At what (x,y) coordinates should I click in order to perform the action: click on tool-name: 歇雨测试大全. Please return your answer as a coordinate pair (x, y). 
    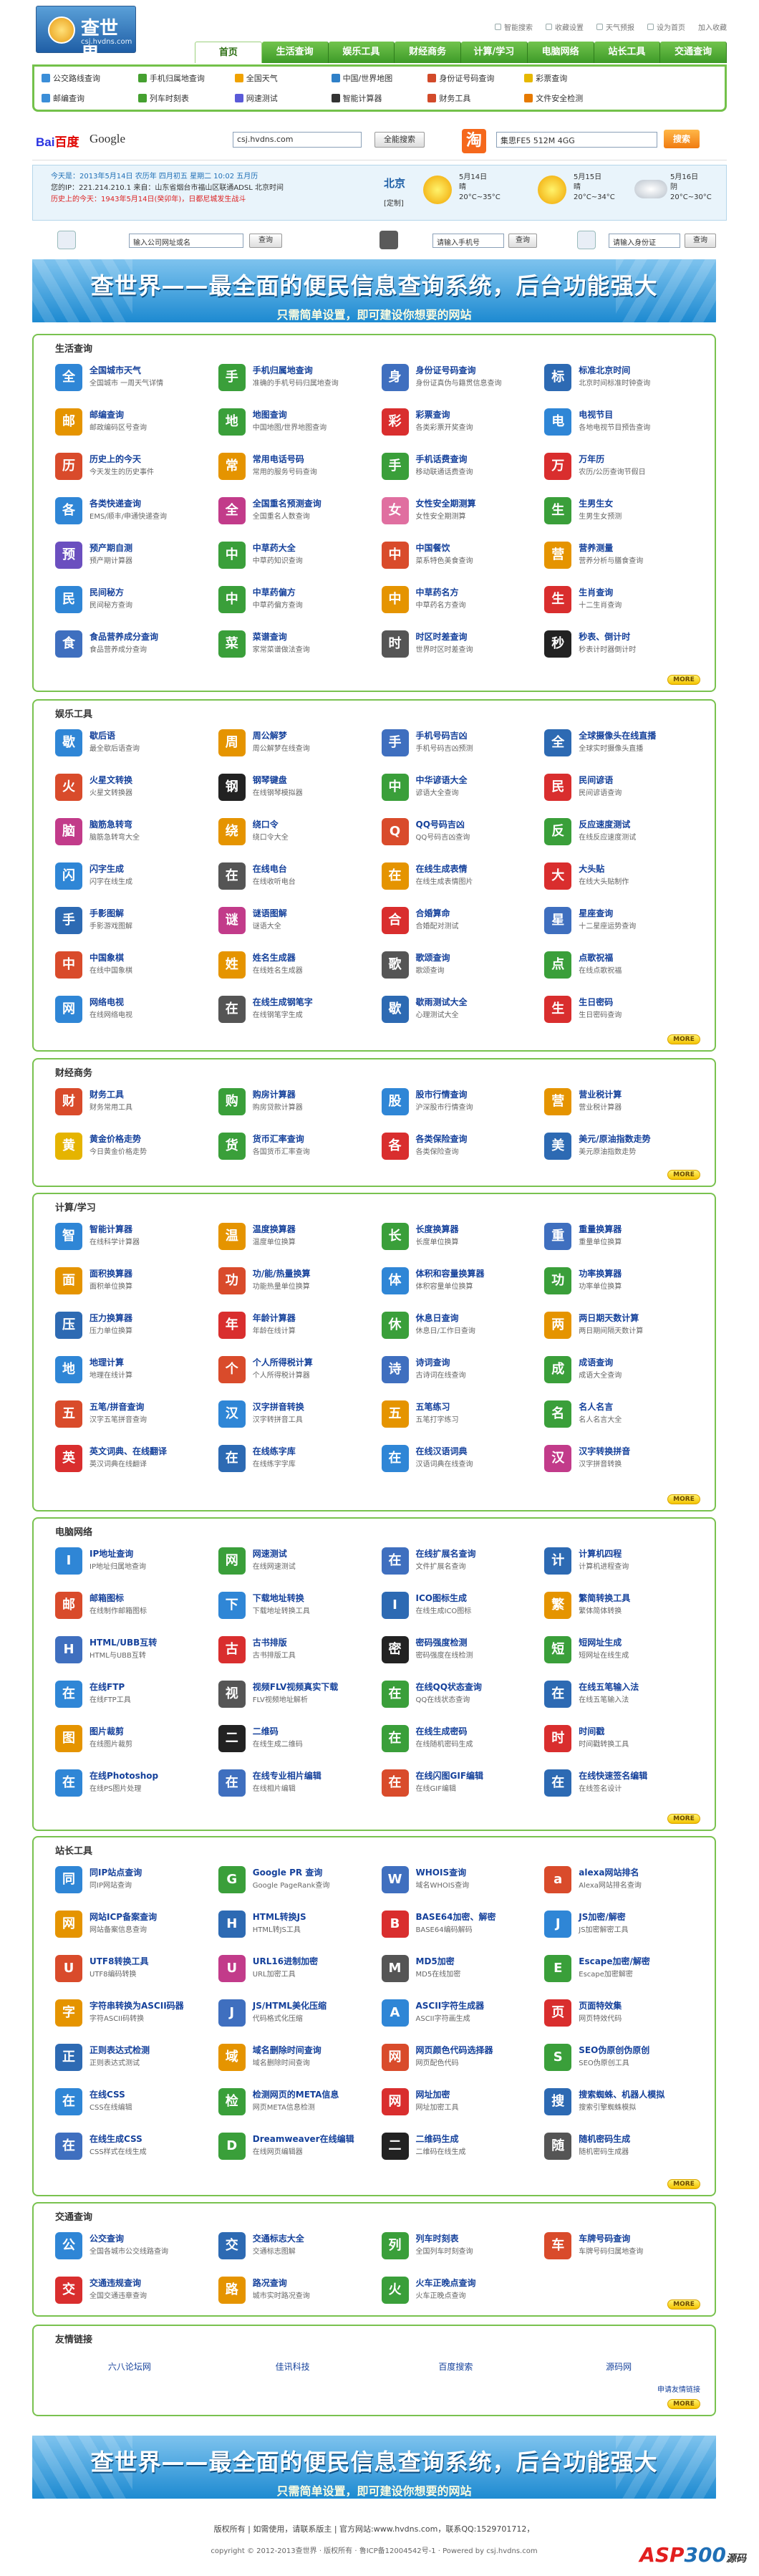
    Looking at the image, I should click on (442, 1002).